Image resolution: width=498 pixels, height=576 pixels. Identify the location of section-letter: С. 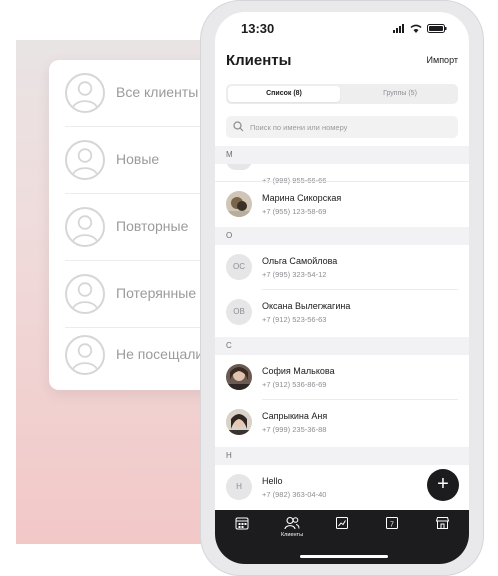
(229, 345).